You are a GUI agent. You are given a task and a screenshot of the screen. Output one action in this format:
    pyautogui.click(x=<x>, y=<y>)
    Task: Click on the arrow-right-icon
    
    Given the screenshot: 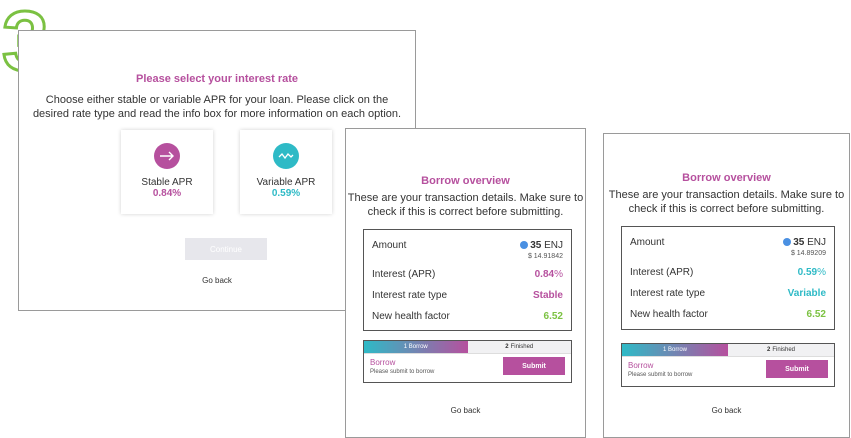 What is the action you would take?
    pyautogui.click(x=167, y=156)
    